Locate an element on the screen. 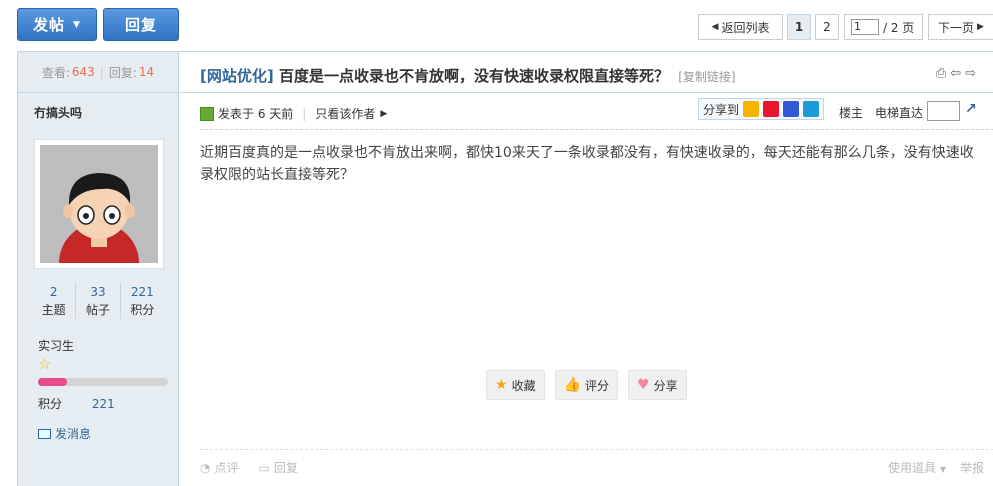 Image resolution: width=993 pixels, height=486 pixels. views-count: 643 is located at coordinates (83, 72).